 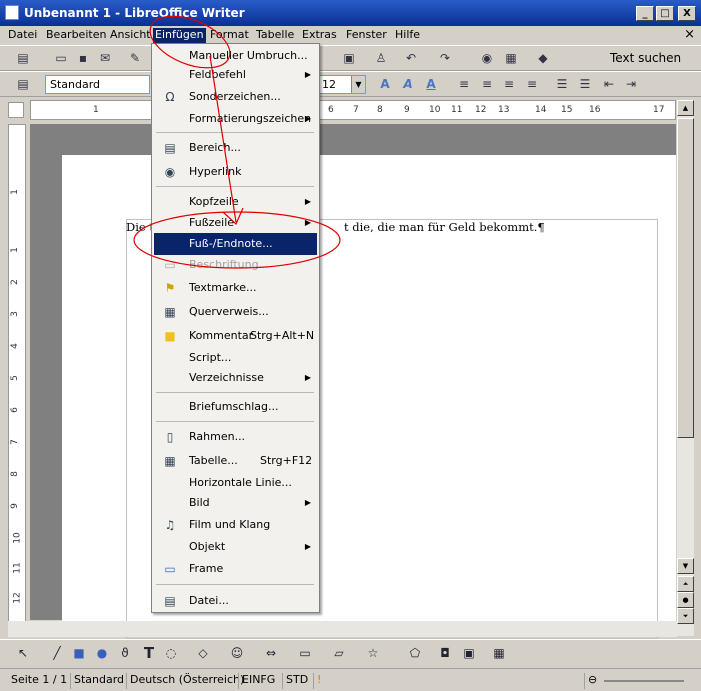 I want to click on annotation-overlay, so click(x=237, y=142).